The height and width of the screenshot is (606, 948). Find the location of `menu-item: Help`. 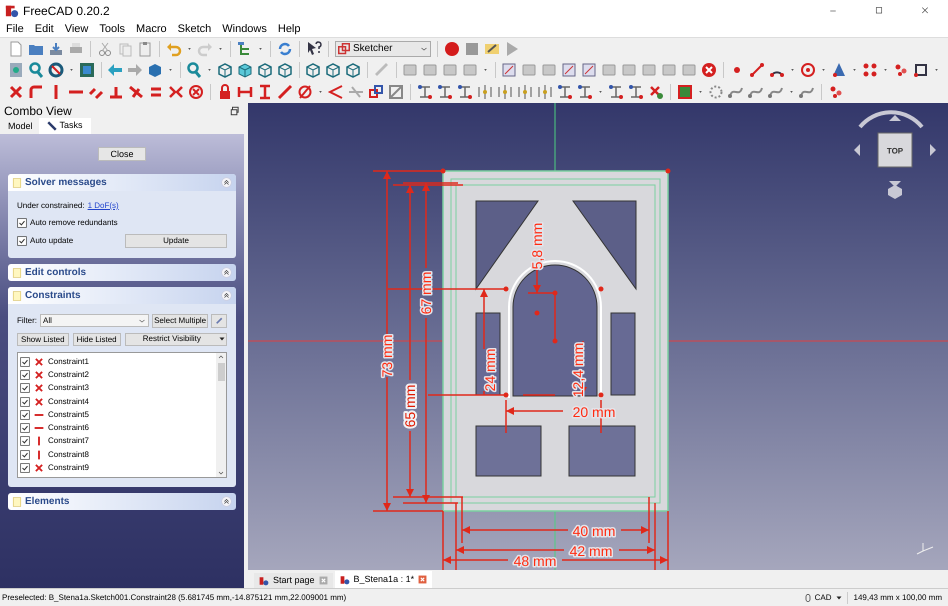

menu-item: Help is located at coordinates (289, 29).